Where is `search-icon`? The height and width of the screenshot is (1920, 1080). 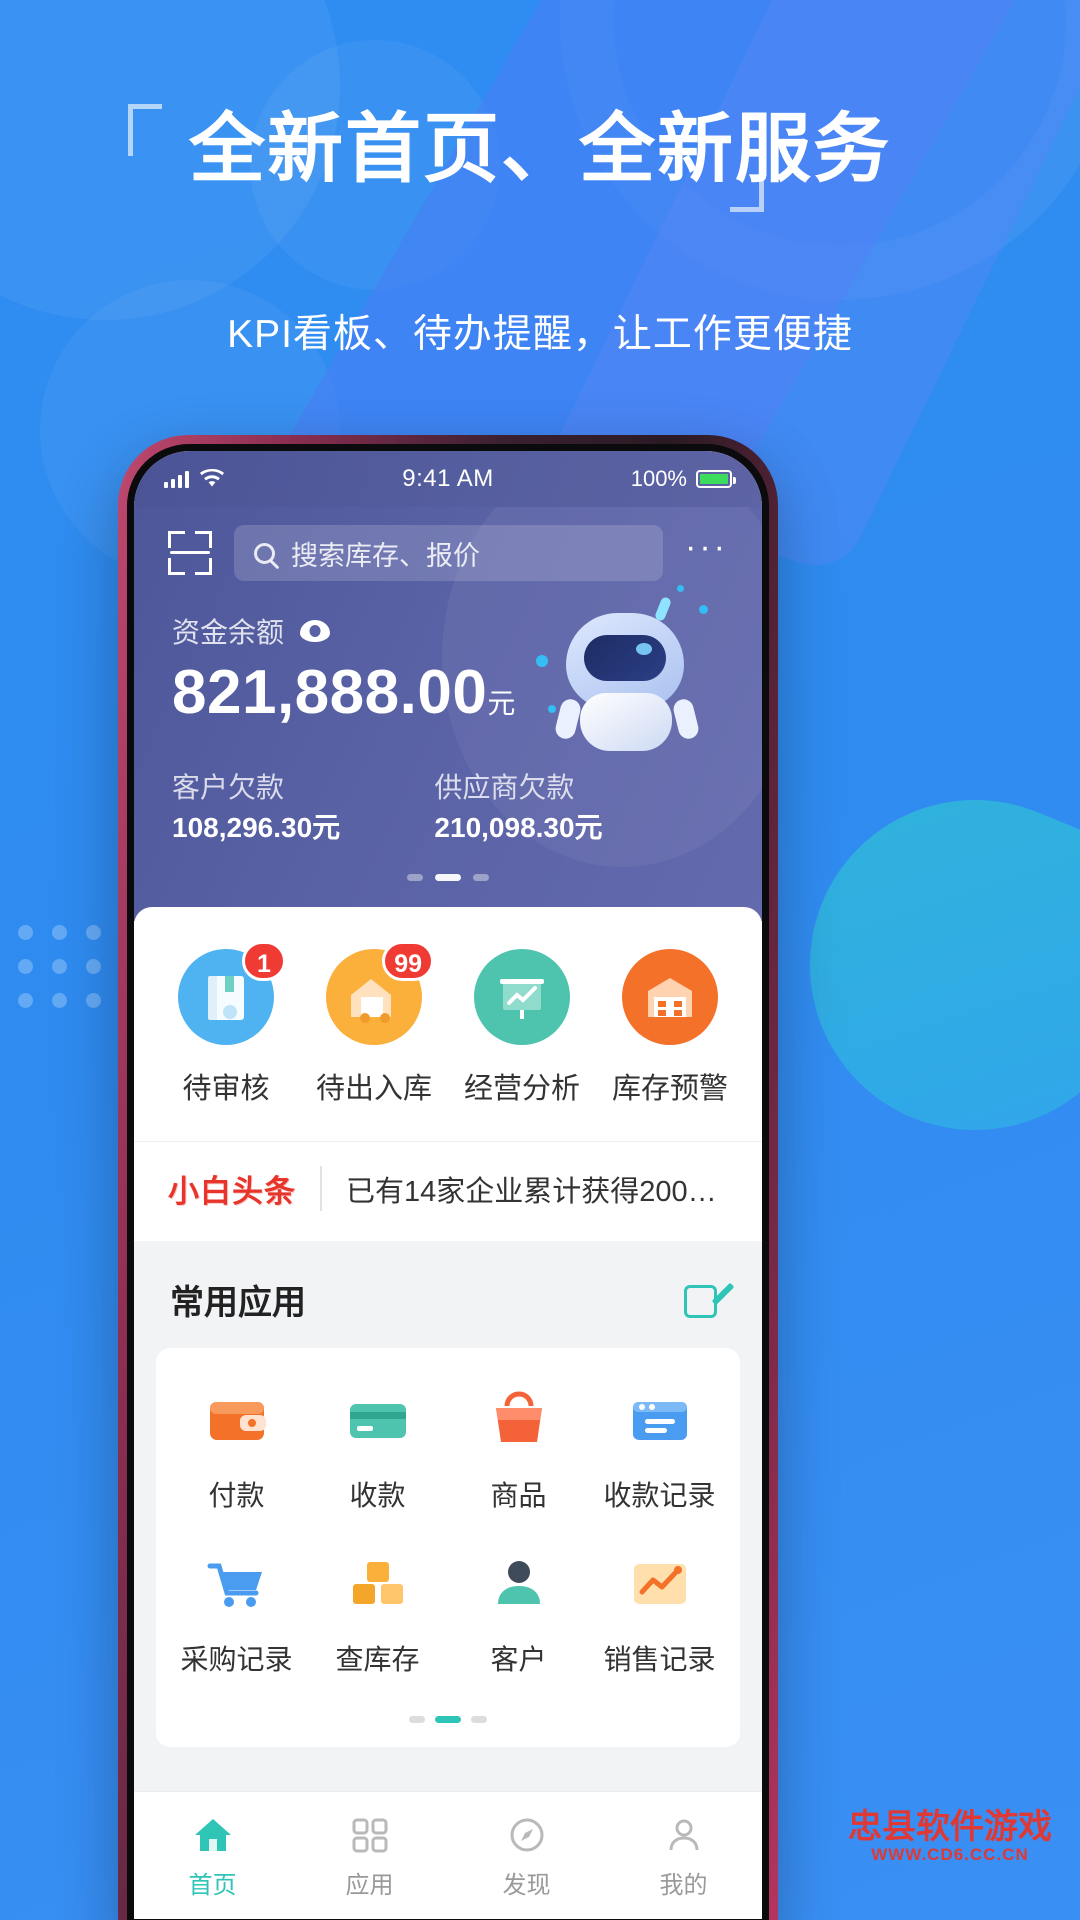
search-icon is located at coordinates (264, 553).